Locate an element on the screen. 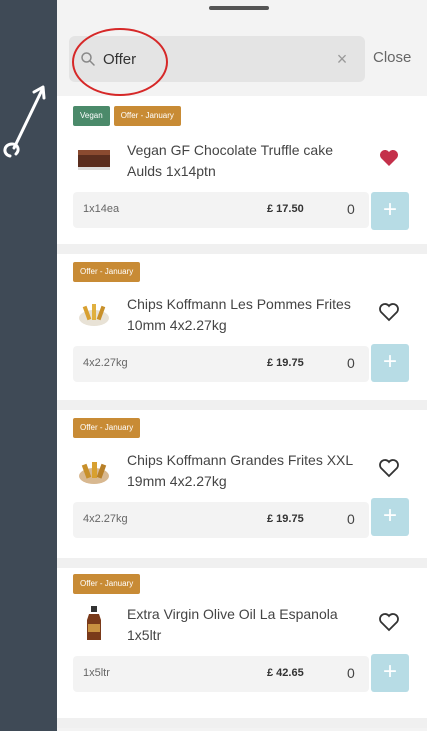 This screenshot has width=427, height=731. badge-row: Vegan Offer - January is located at coordinates (127, 116).